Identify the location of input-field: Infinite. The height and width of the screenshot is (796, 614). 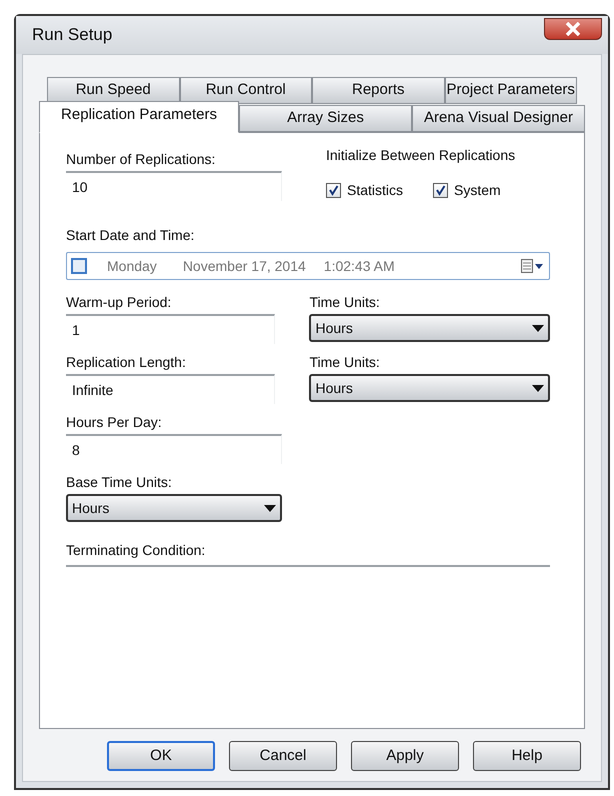
(171, 389).